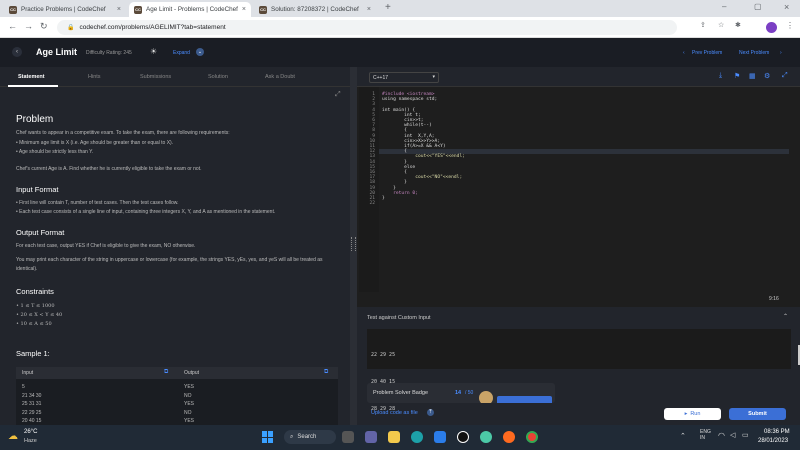 The image size is (800, 450). I want to click on play-icon: ▸, so click(686, 414).